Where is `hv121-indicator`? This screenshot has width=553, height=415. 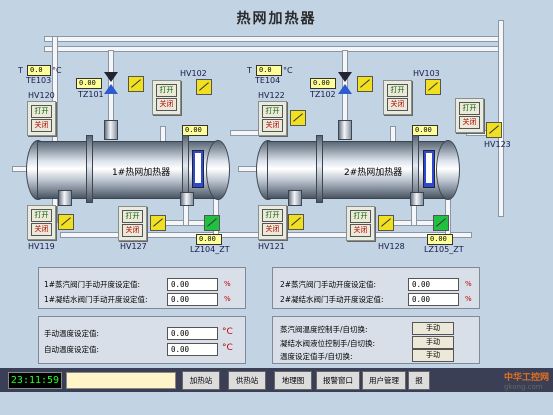 hv121-indicator is located at coordinates (296, 222).